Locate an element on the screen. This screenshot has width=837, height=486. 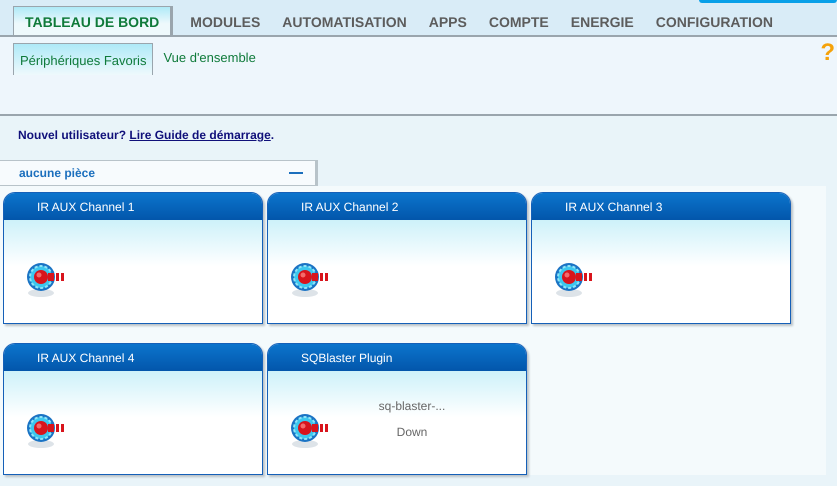
nav-tab: APPS is located at coordinates (448, 21).